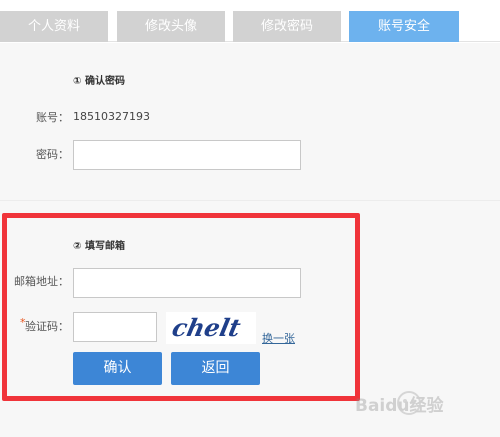 This screenshot has width=500, height=437. What do you see at coordinates (111, 116) in the screenshot?
I see `account-value: 18510327193` at bounding box center [111, 116].